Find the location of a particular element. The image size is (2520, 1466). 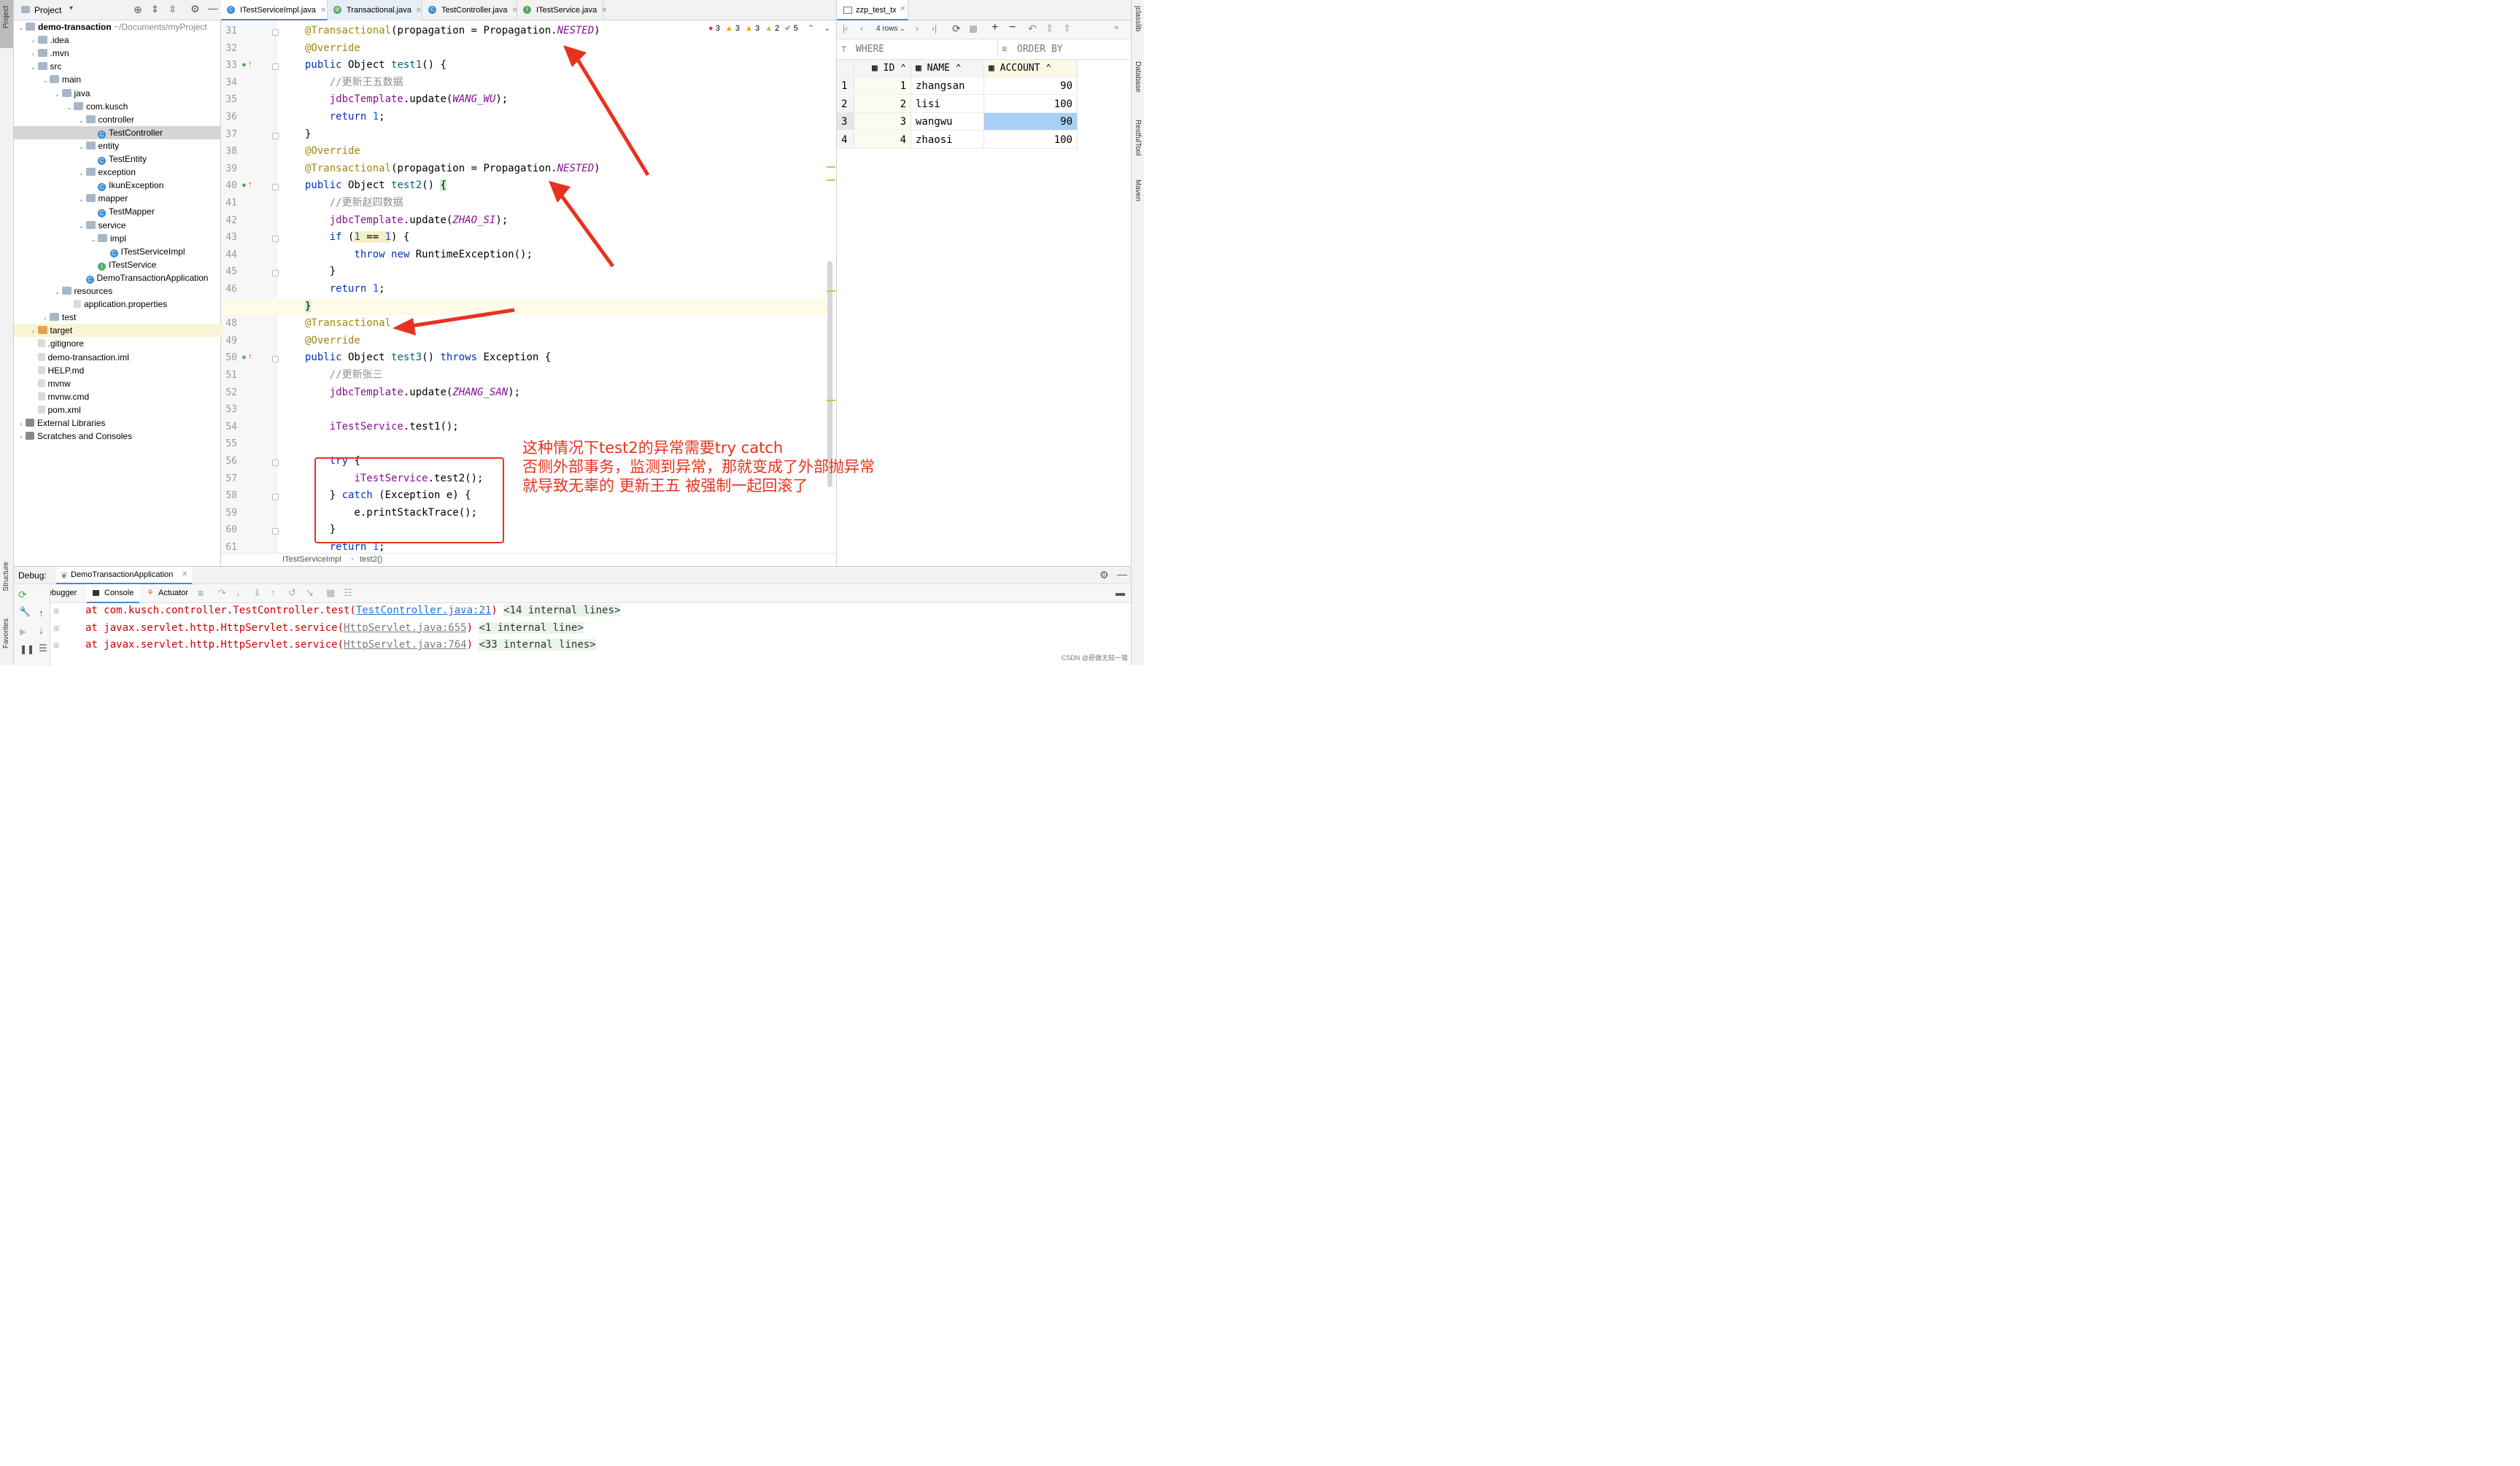

database-tool-tab: Database is located at coordinates (1138, 77).